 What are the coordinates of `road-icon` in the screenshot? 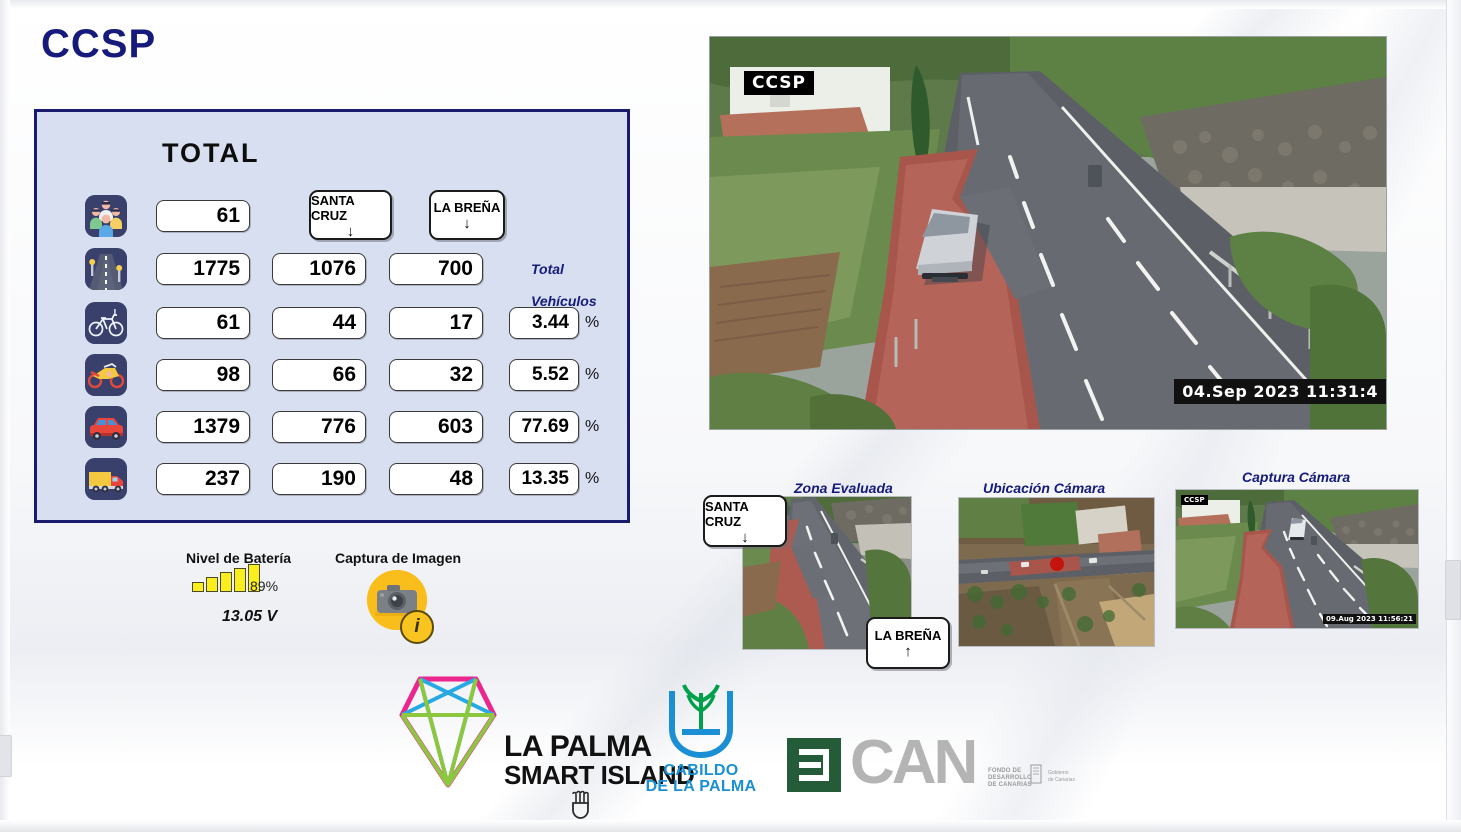 It's located at (106, 269).